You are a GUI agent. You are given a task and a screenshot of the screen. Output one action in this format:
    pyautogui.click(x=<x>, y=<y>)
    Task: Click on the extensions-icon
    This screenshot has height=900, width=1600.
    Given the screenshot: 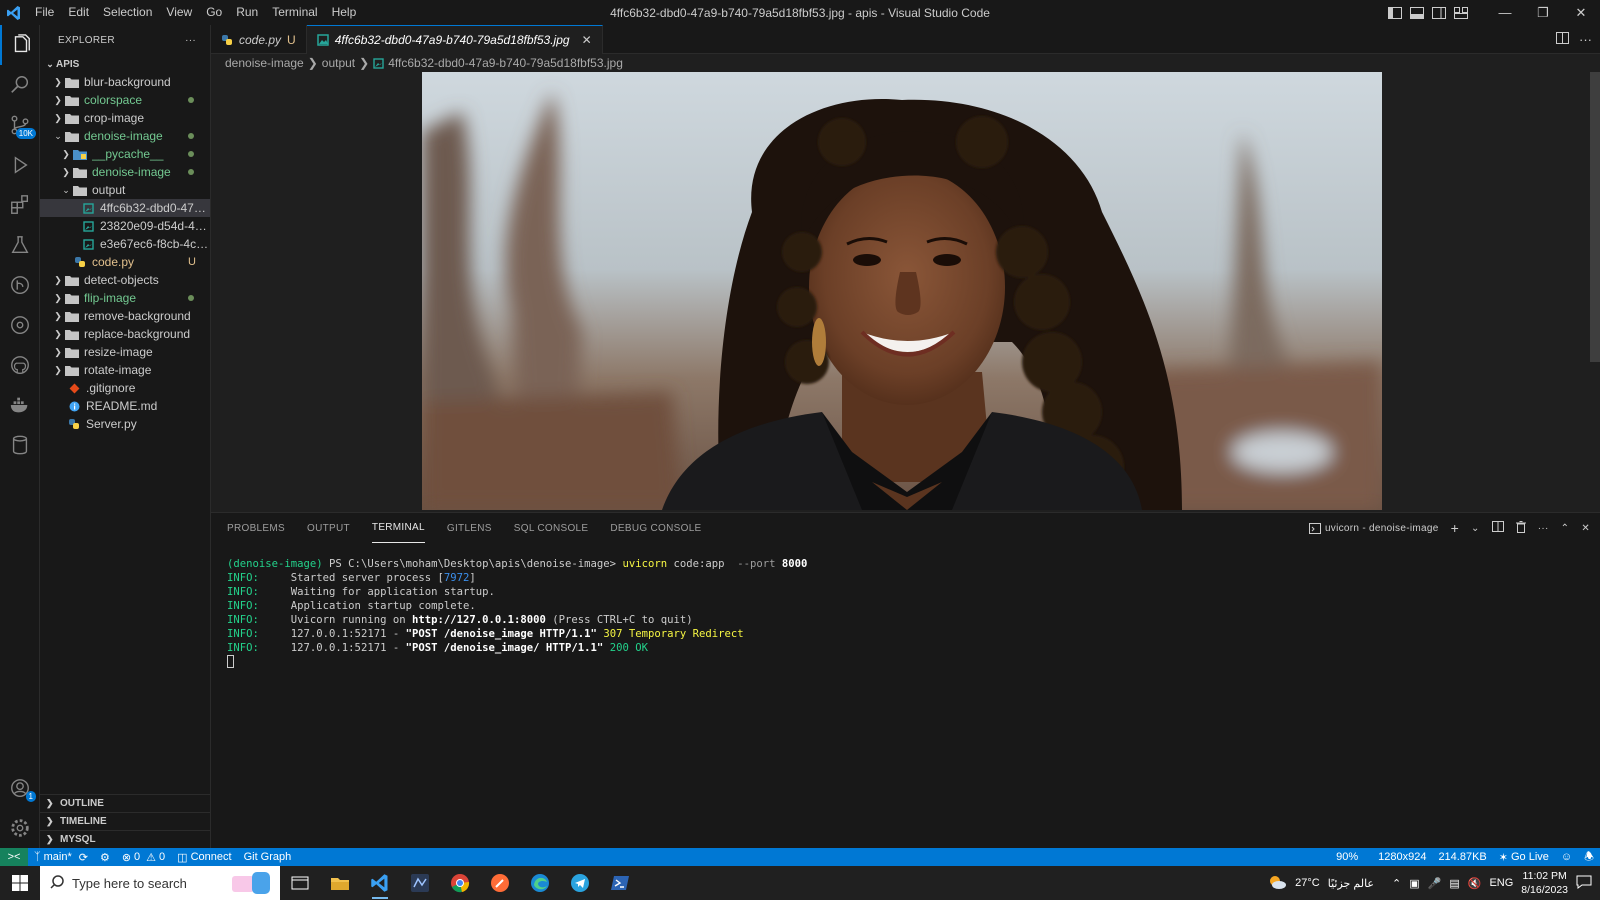 What is the action you would take?
    pyautogui.click(x=20, y=205)
    